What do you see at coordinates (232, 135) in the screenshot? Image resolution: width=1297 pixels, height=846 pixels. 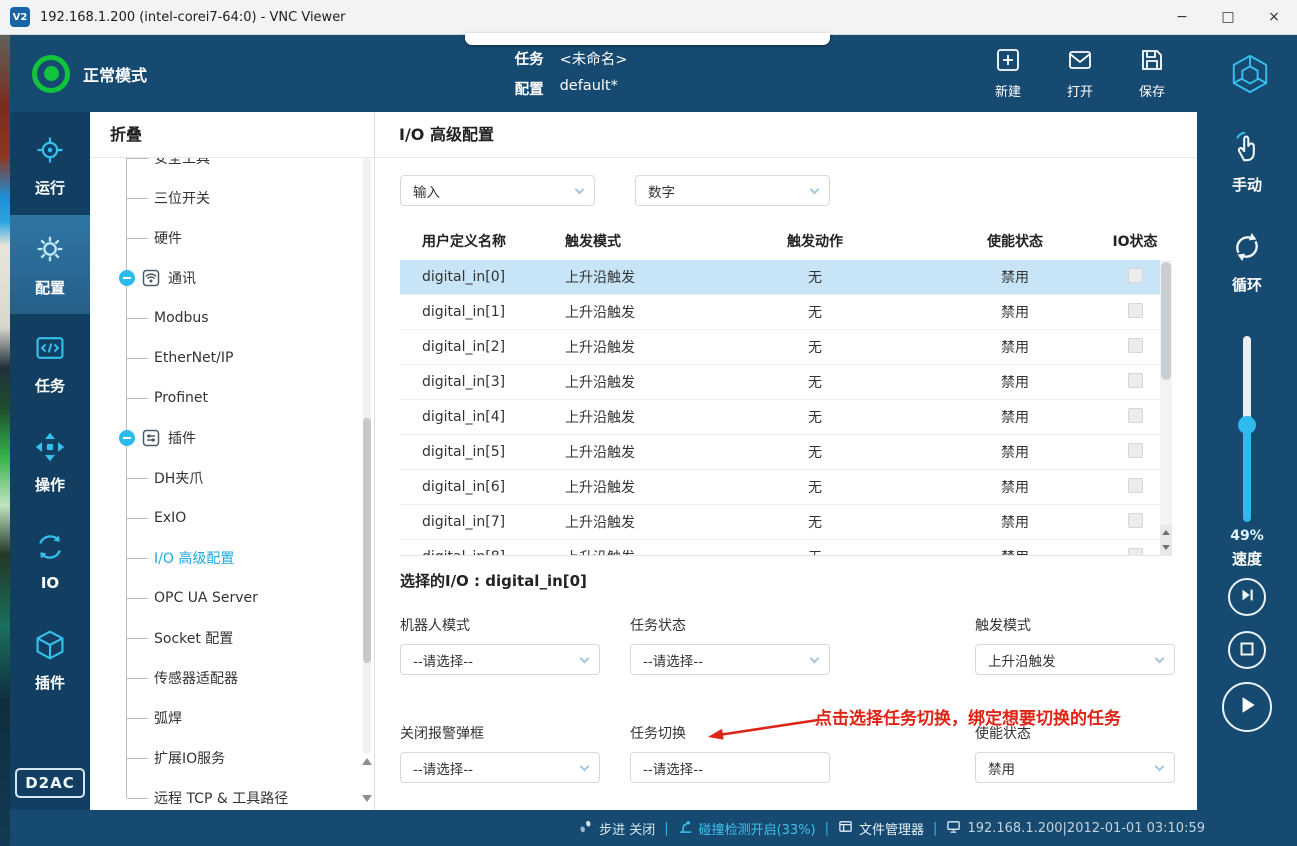 I see `tree-collapse-title: 折叠` at bounding box center [232, 135].